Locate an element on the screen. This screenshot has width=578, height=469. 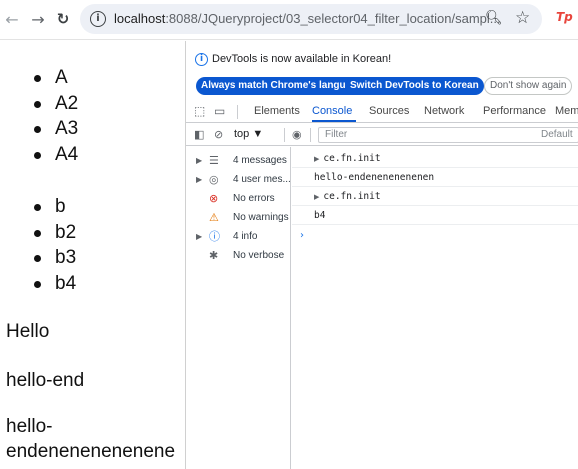
list-item-text: b4 is located at coordinates (66, 283).